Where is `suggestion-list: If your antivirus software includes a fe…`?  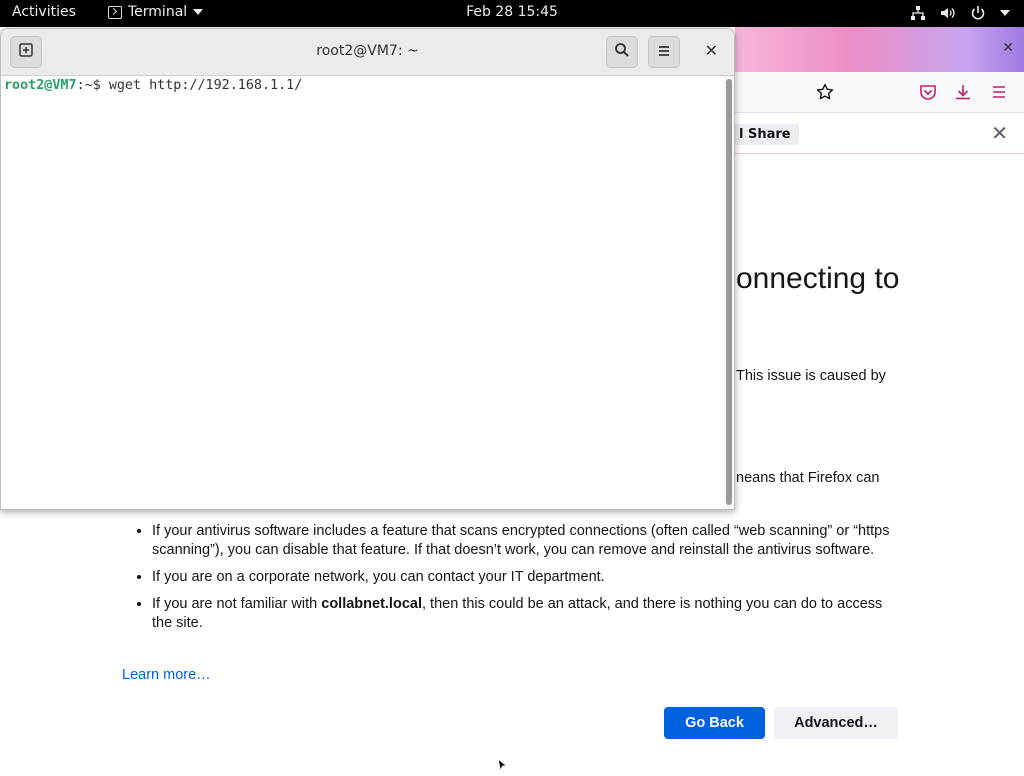 suggestion-list: If your antivirus software includes a fe… is located at coordinates (512, 581).